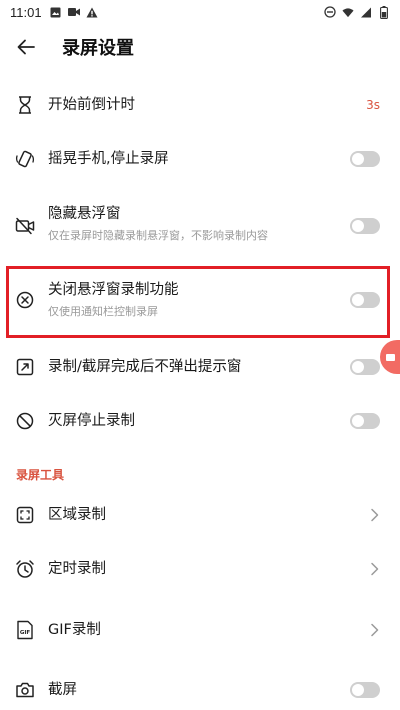 The image size is (400, 710). I want to click on setting-no-popup-text: 录制/截屏完成后不弹出提示窗, so click(184, 367).